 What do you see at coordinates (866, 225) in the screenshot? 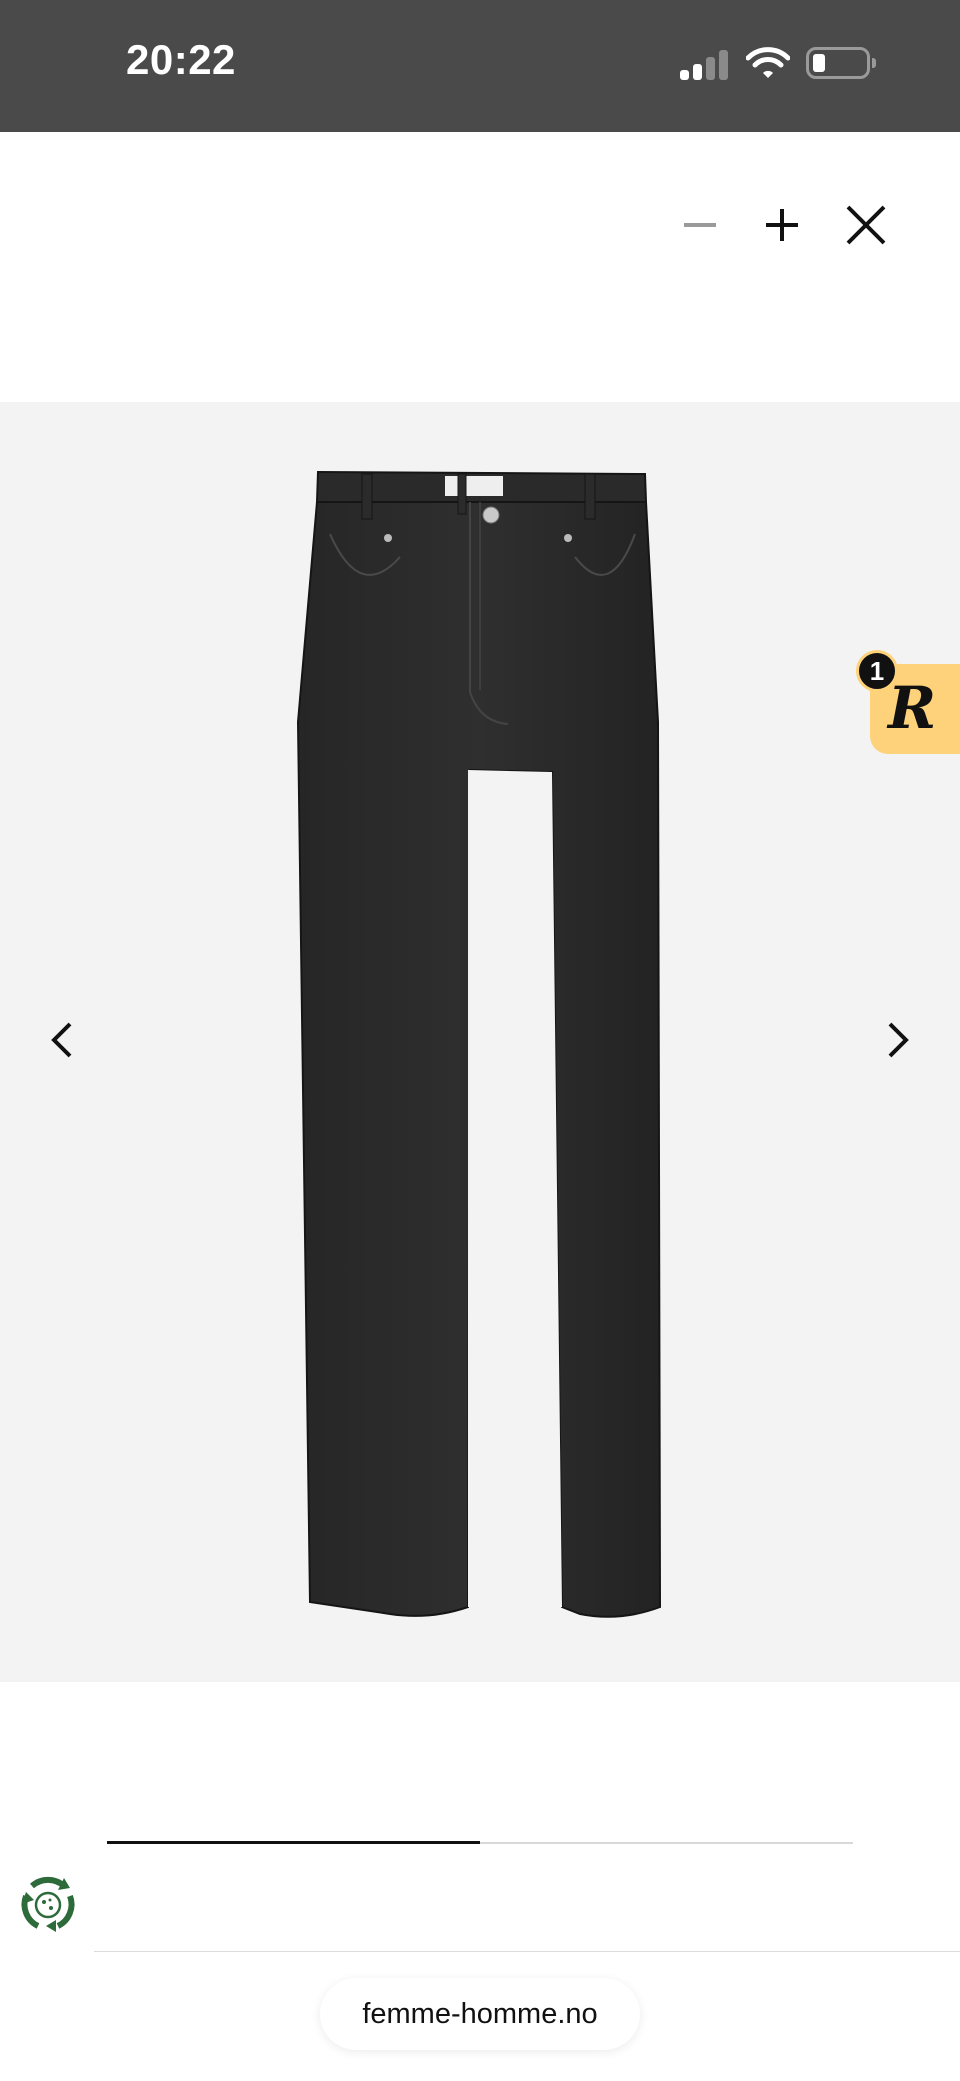
I see `close-button` at bounding box center [866, 225].